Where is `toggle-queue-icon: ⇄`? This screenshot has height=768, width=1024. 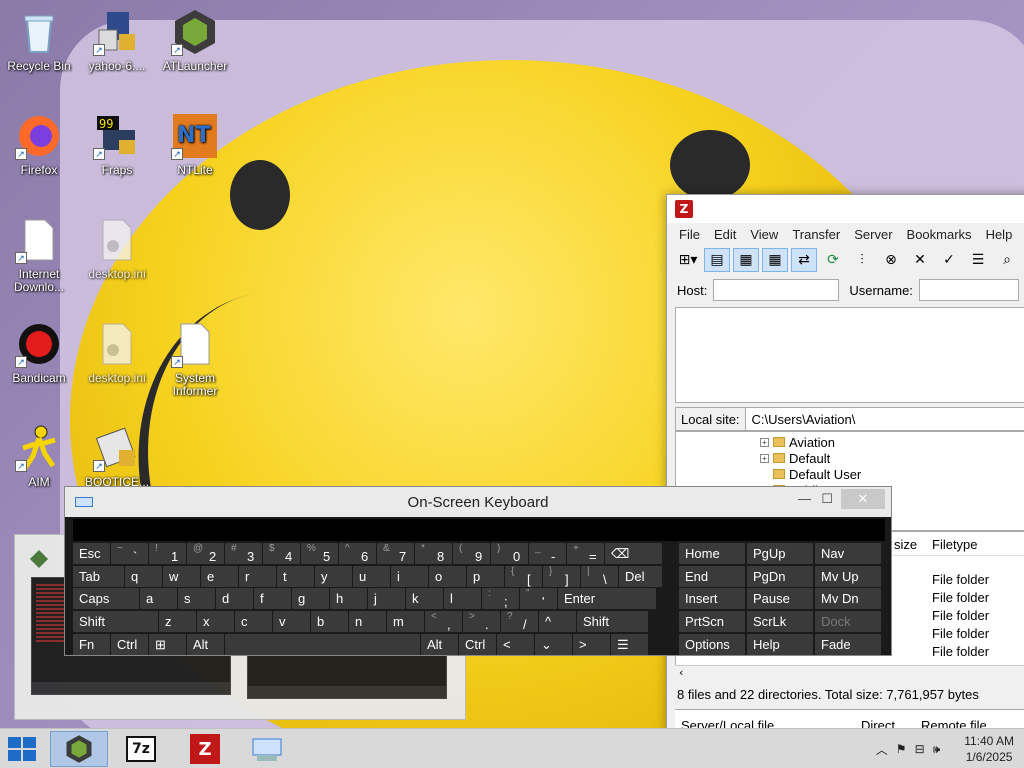
toggle-queue-icon: ⇄ is located at coordinates (804, 260).